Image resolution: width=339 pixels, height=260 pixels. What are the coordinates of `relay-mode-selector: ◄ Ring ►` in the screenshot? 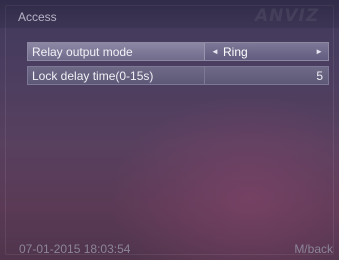 It's located at (266, 51).